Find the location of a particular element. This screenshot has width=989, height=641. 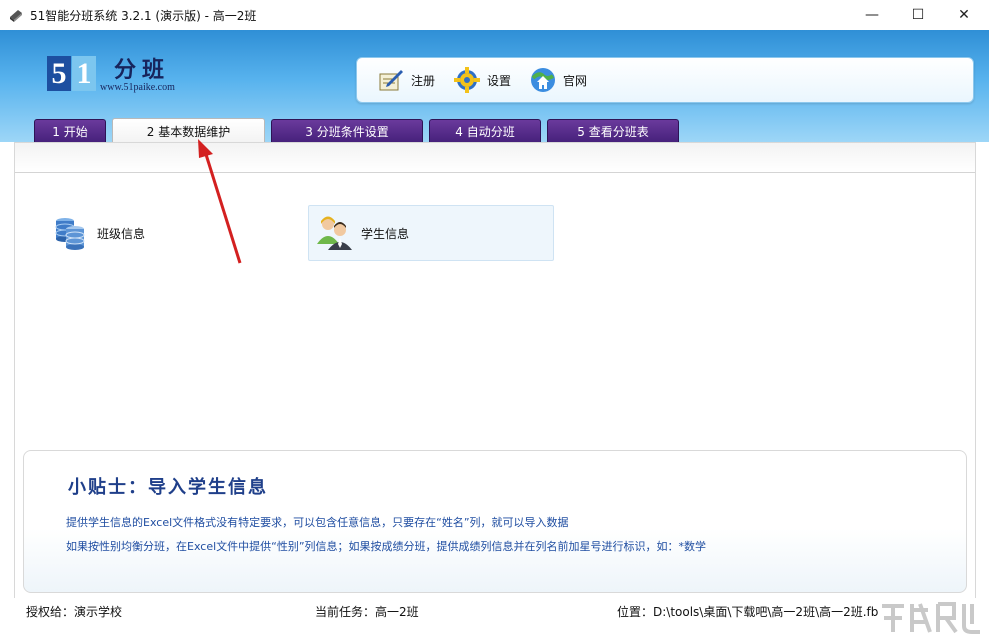

database-icon is located at coordinates (70, 234).